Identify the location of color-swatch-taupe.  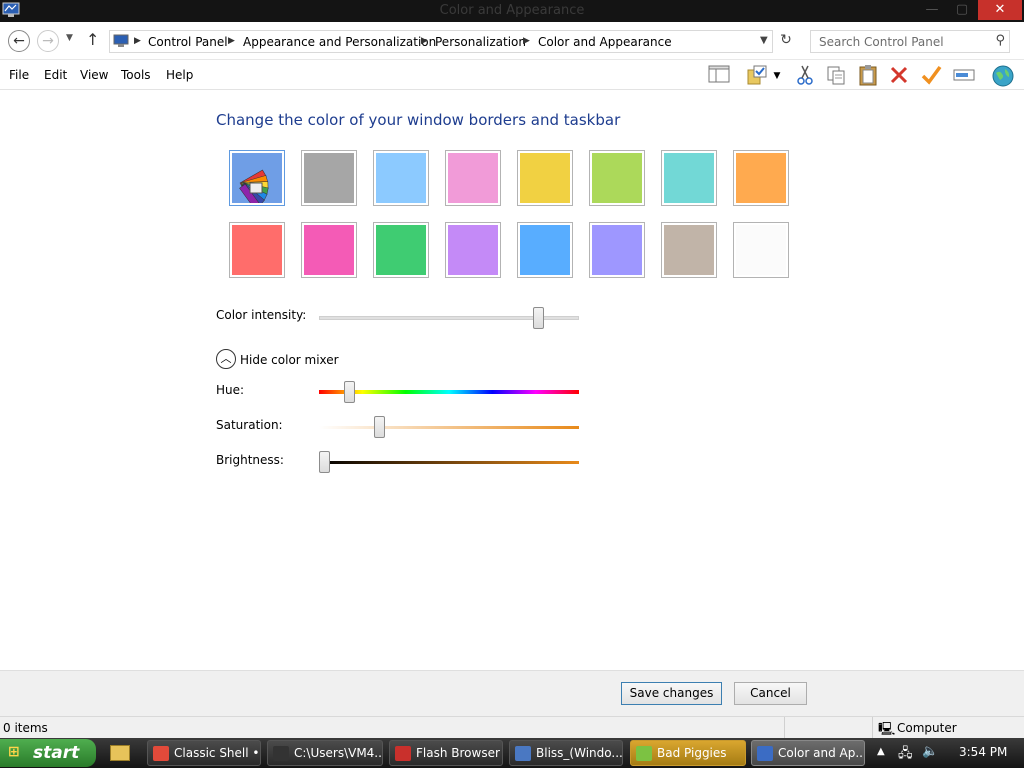
(689, 250).